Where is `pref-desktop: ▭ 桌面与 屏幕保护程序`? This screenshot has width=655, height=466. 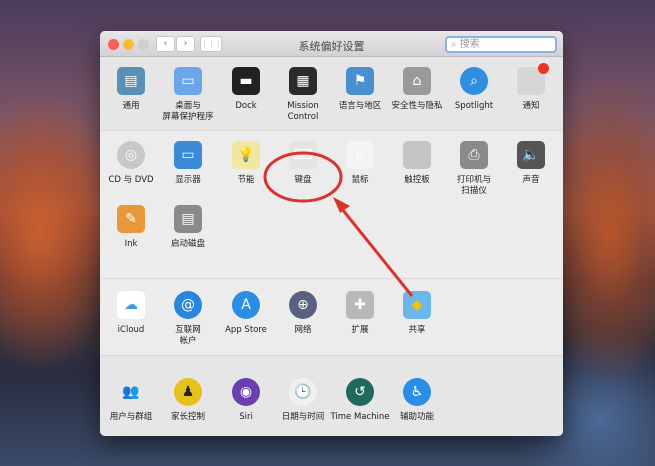 pref-desktop: ▭ 桌面与 屏幕保护程序 is located at coordinates (188, 95).